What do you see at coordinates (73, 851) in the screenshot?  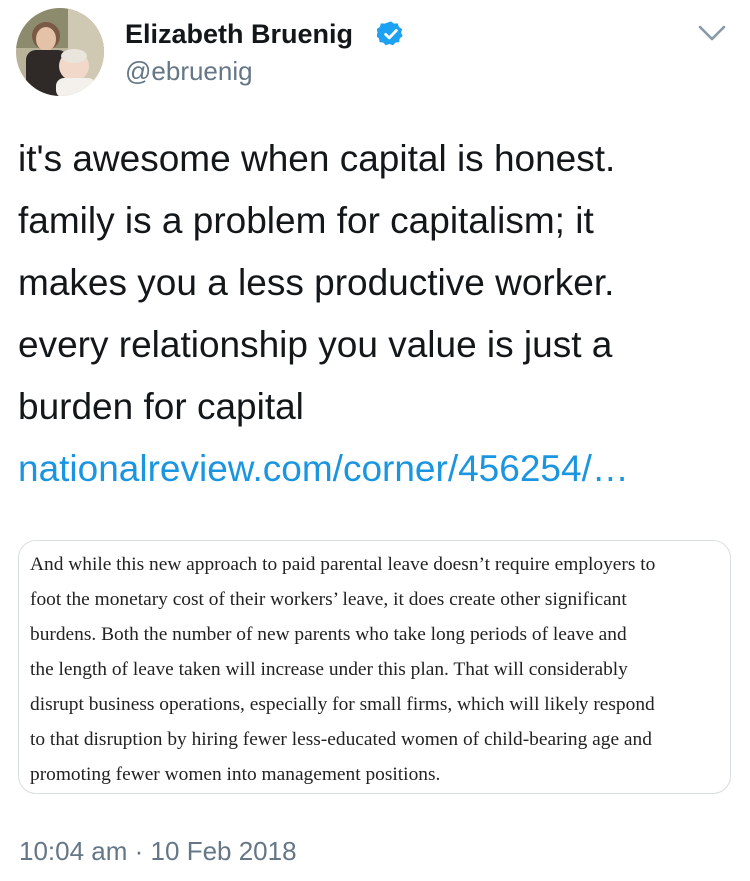 I see `tweet-time: 10:04 am` at bounding box center [73, 851].